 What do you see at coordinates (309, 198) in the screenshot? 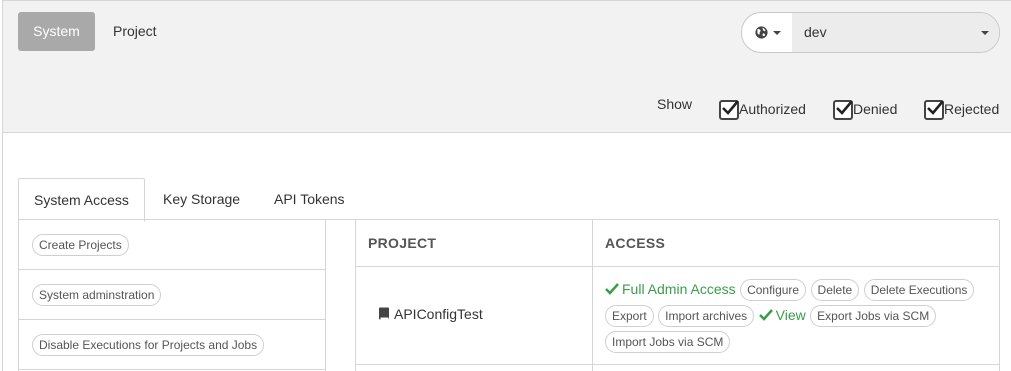
I see `tab-api-tokens: API Tokens` at bounding box center [309, 198].